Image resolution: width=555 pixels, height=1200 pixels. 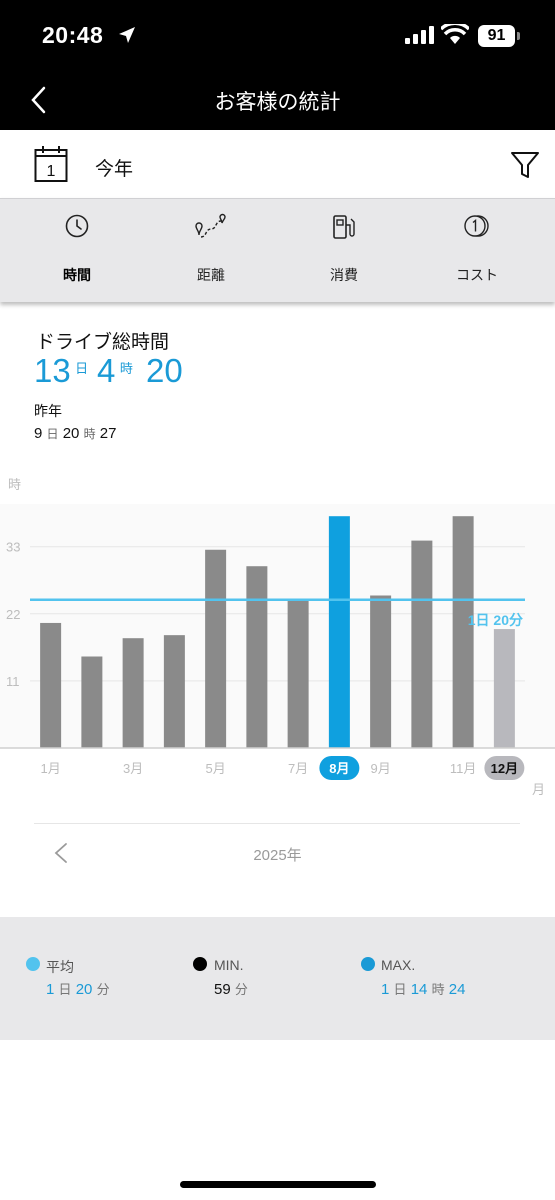 I want to click on y-tick-label: 22, so click(x=13, y=614).